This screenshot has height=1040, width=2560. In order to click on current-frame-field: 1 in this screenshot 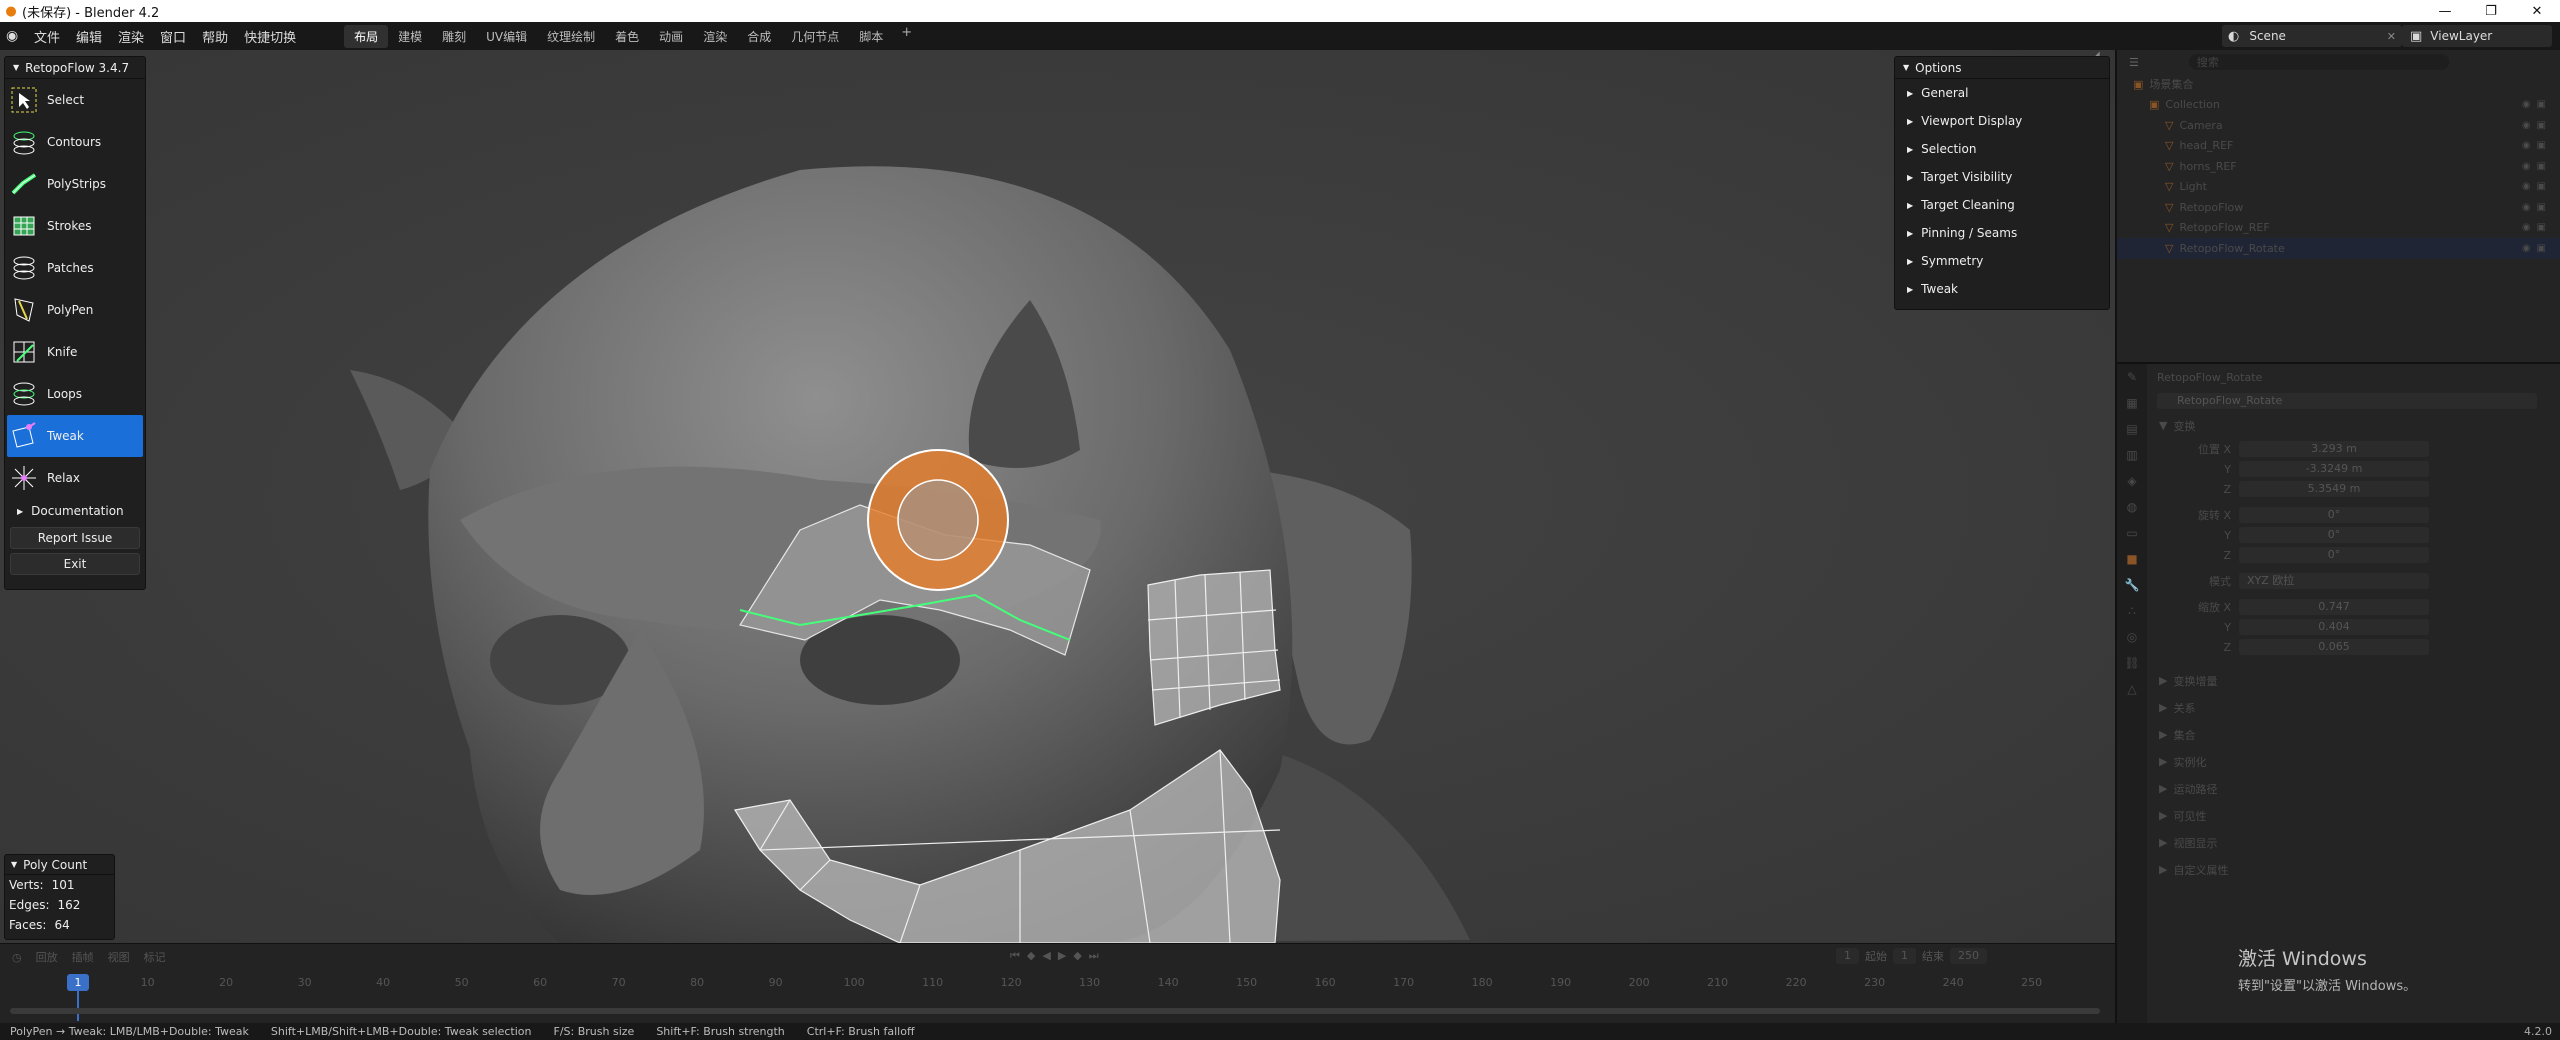, I will do `click(1847, 956)`.